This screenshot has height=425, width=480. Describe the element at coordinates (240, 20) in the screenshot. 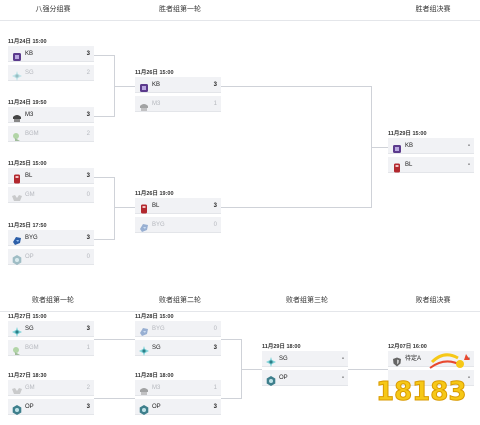

I see `header-divider` at that location.